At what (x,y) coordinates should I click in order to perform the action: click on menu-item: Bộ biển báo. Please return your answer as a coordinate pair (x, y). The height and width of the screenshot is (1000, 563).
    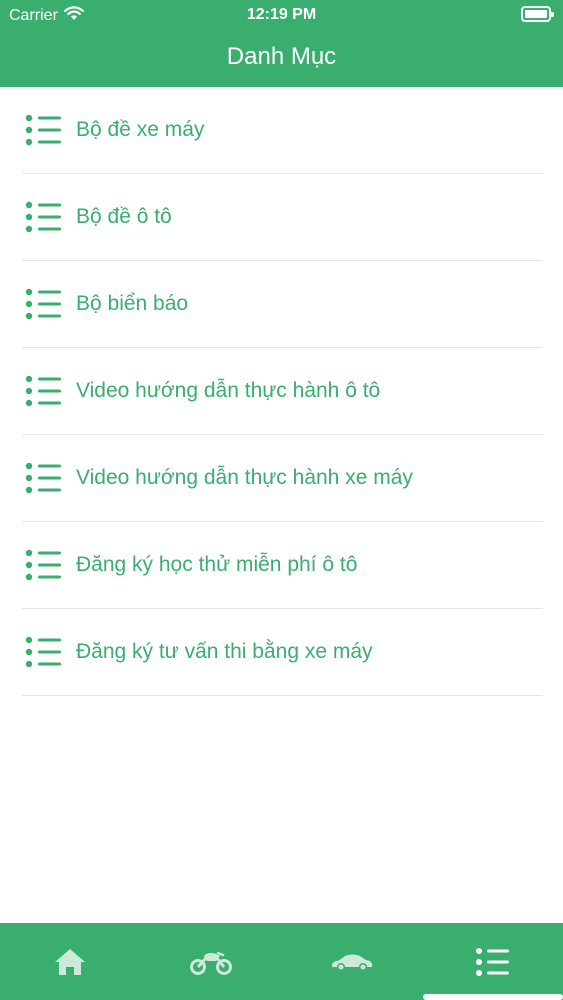
    Looking at the image, I should click on (282, 304).